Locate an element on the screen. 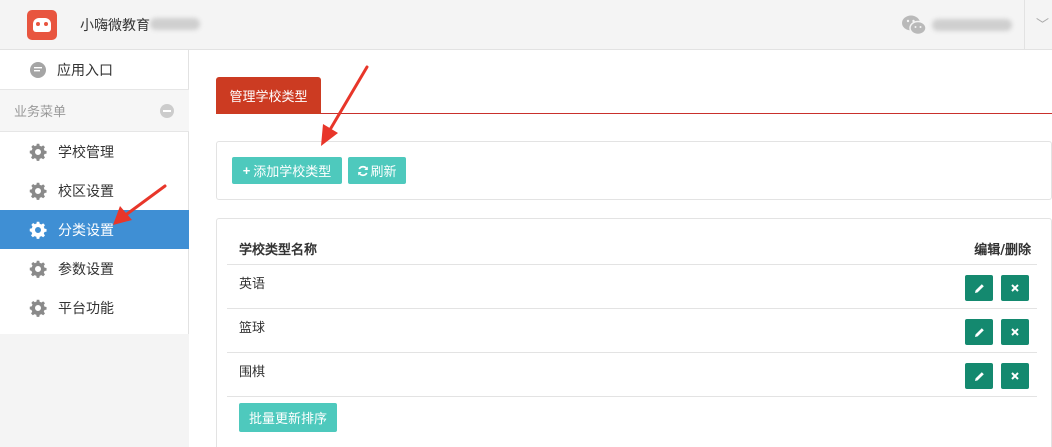 The image size is (1052, 447). column-header-actions: 编辑/删除 is located at coordinates (1002, 250).